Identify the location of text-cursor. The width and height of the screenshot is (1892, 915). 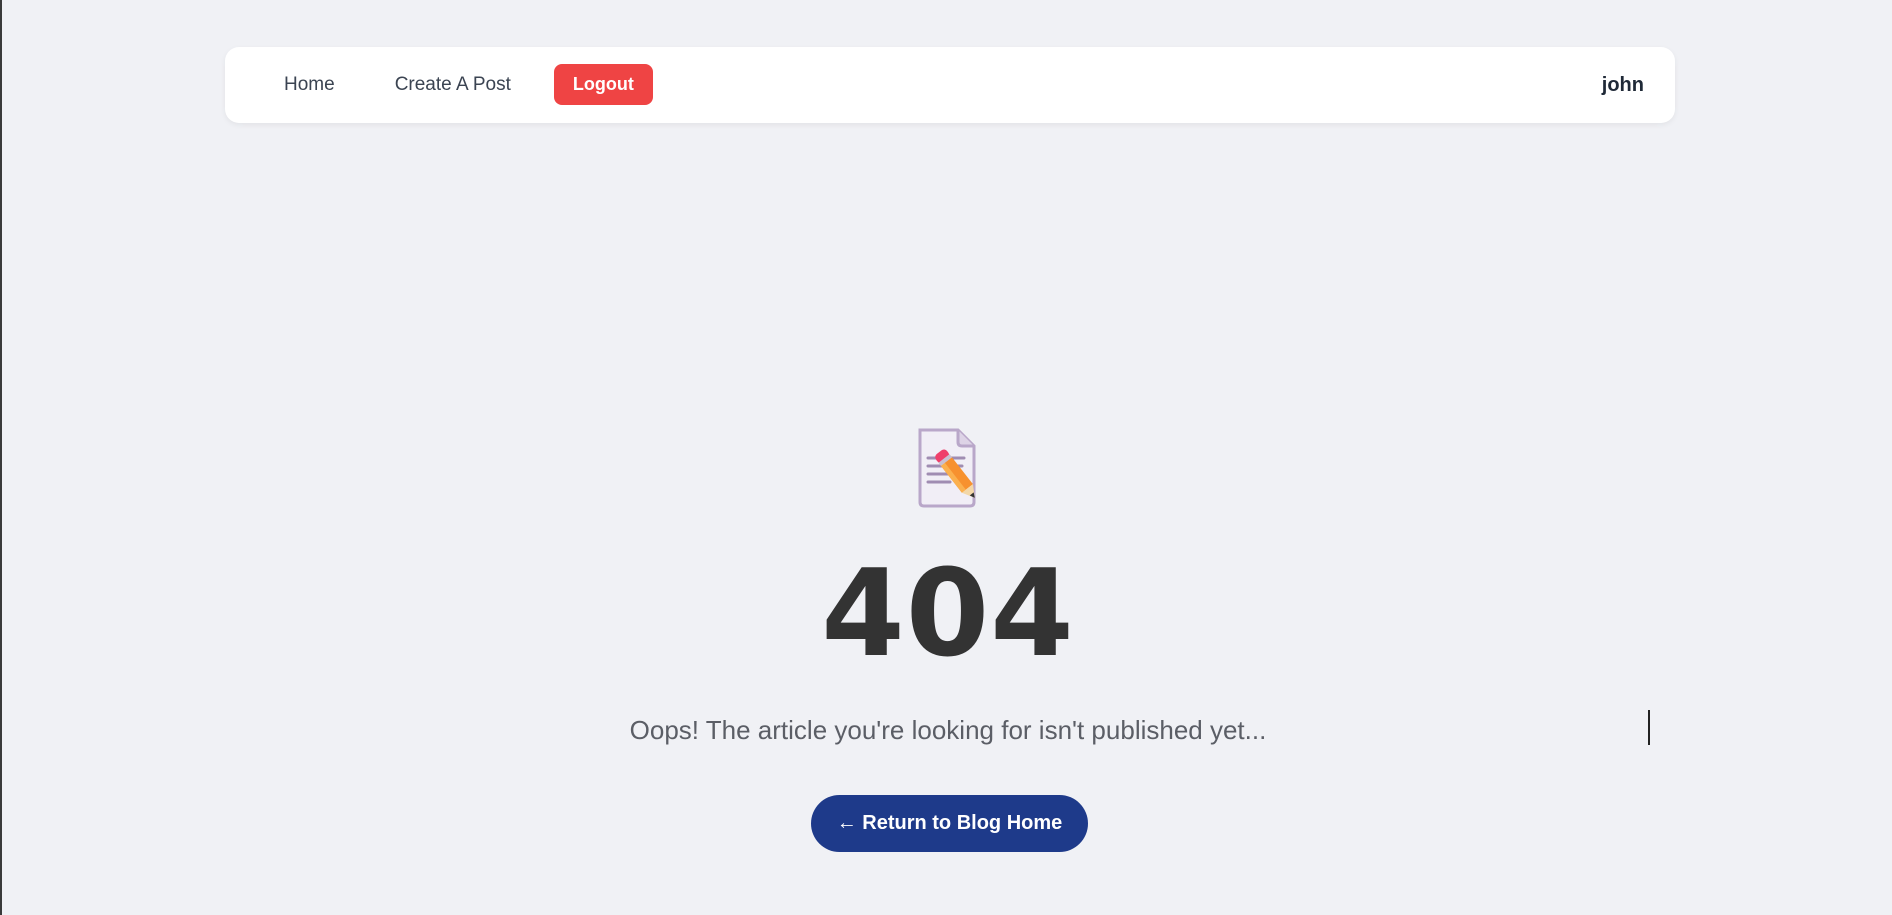
(1649, 727).